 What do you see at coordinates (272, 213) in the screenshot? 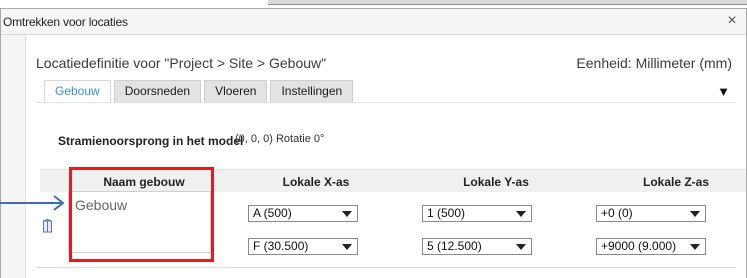
I see `x-axis-from-value: A (500)` at bounding box center [272, 213].